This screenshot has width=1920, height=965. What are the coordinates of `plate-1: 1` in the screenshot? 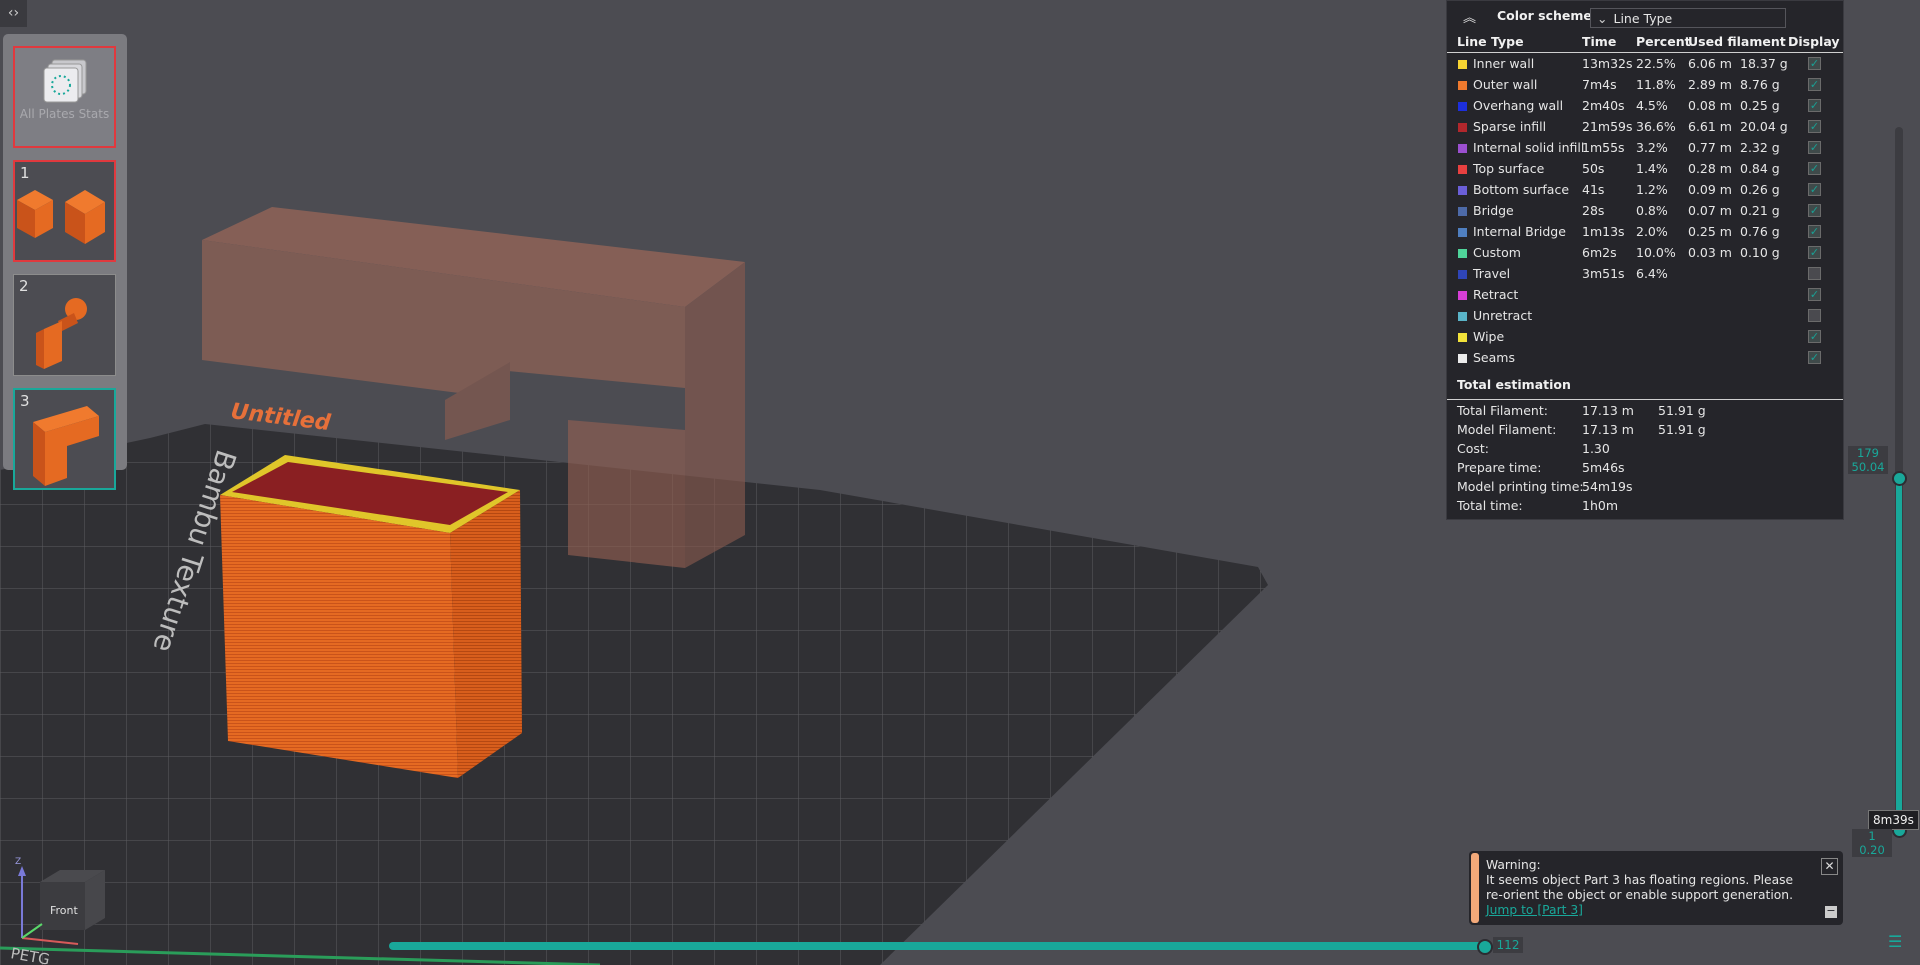 It's located at (64, 211).